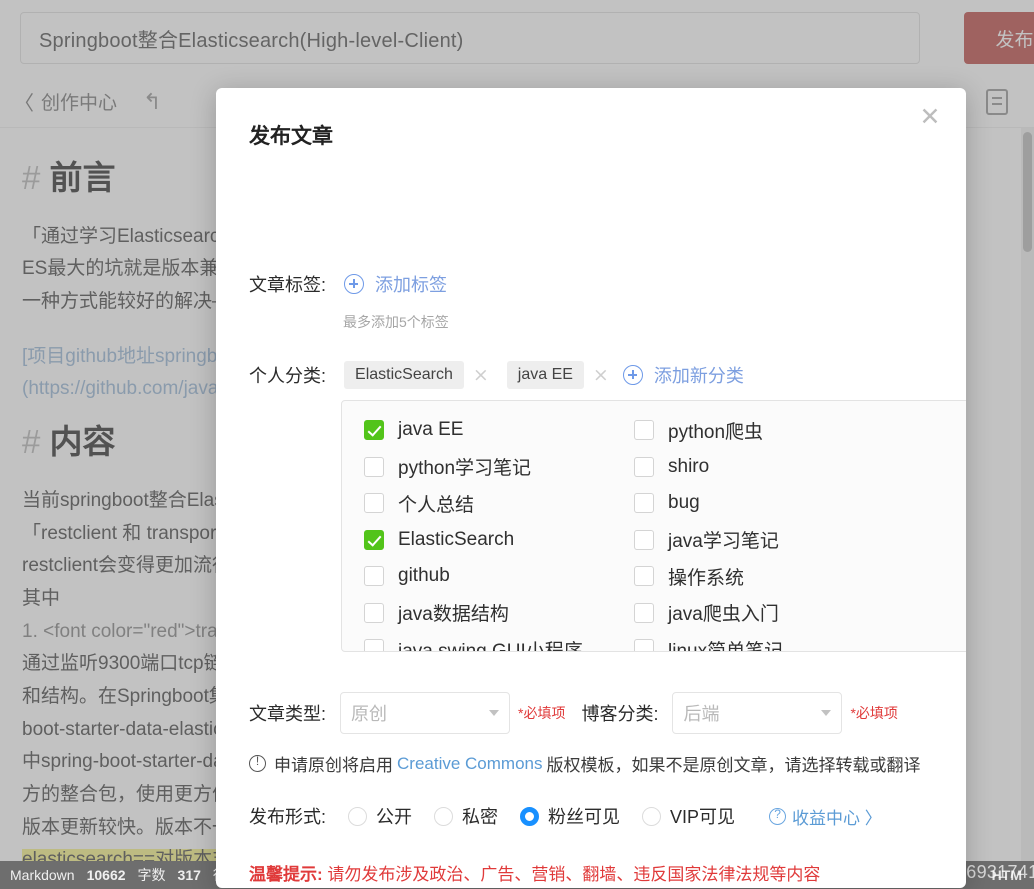 The image size is (1034, 889). What do you see at coordinates (380, 816) in the screenshot?
I see `visibility-option-public: 公开` at bounding box center [380, 816].